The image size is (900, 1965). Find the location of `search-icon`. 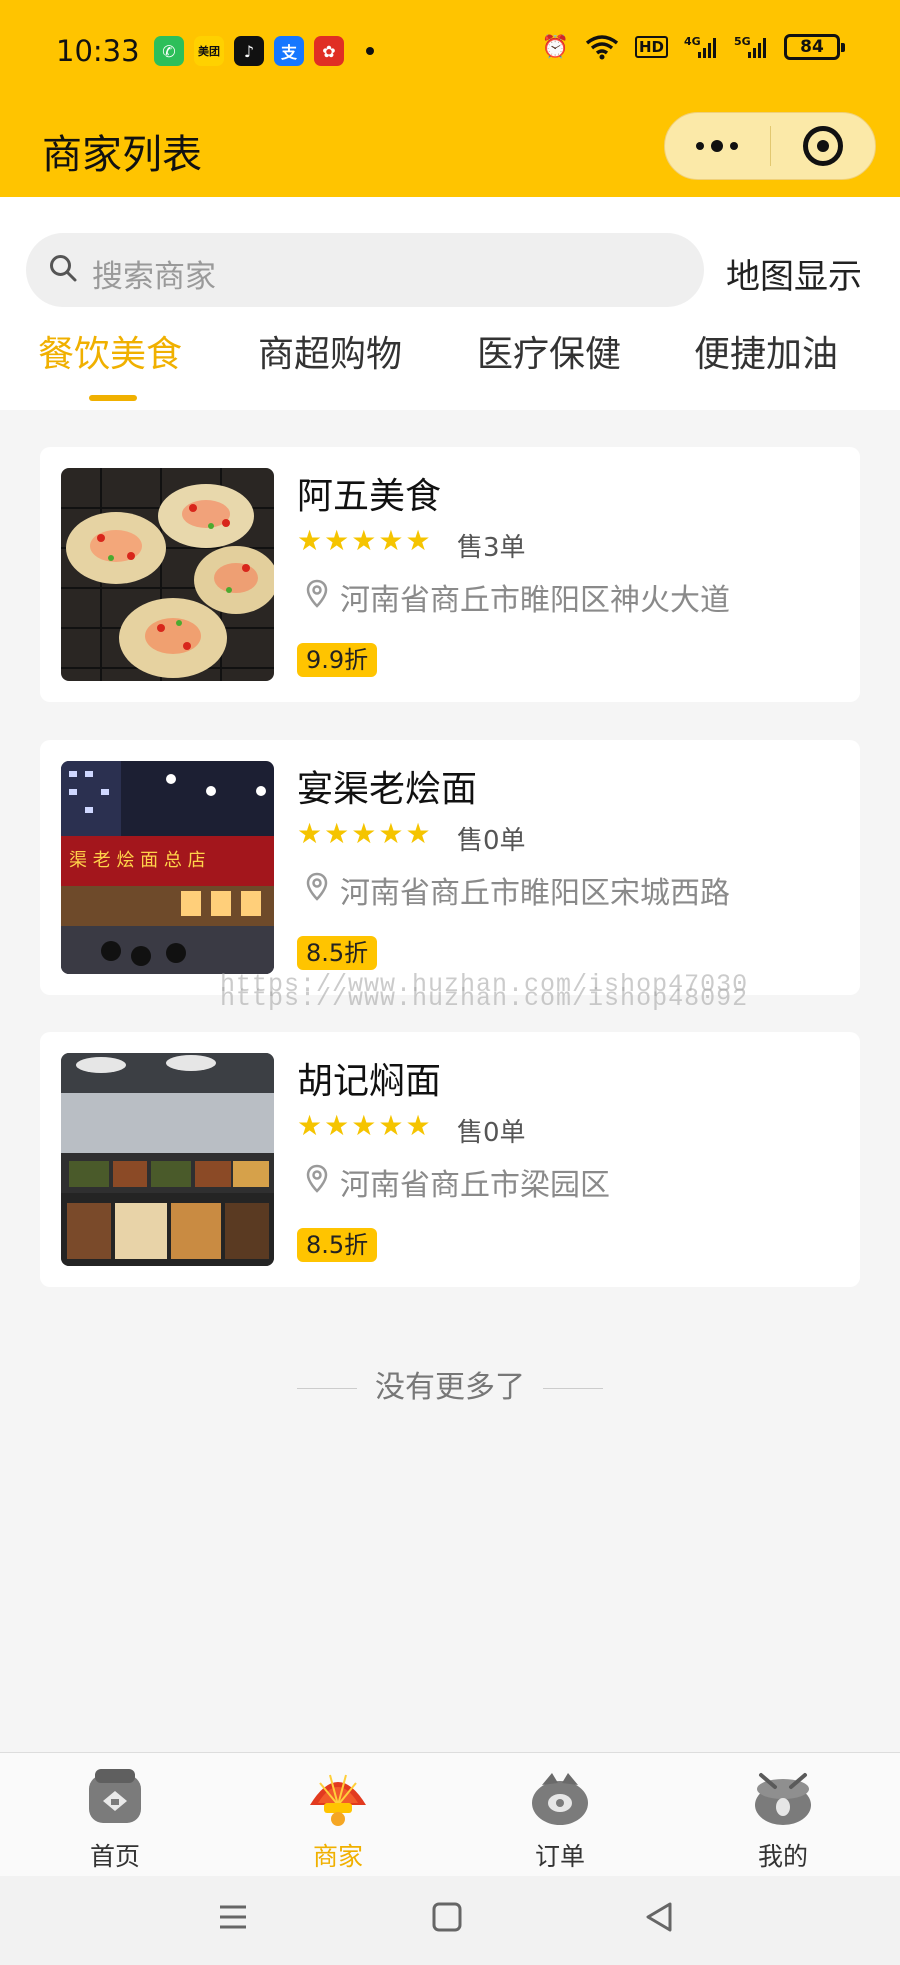

search-icon is located at coordinates (63, 268).